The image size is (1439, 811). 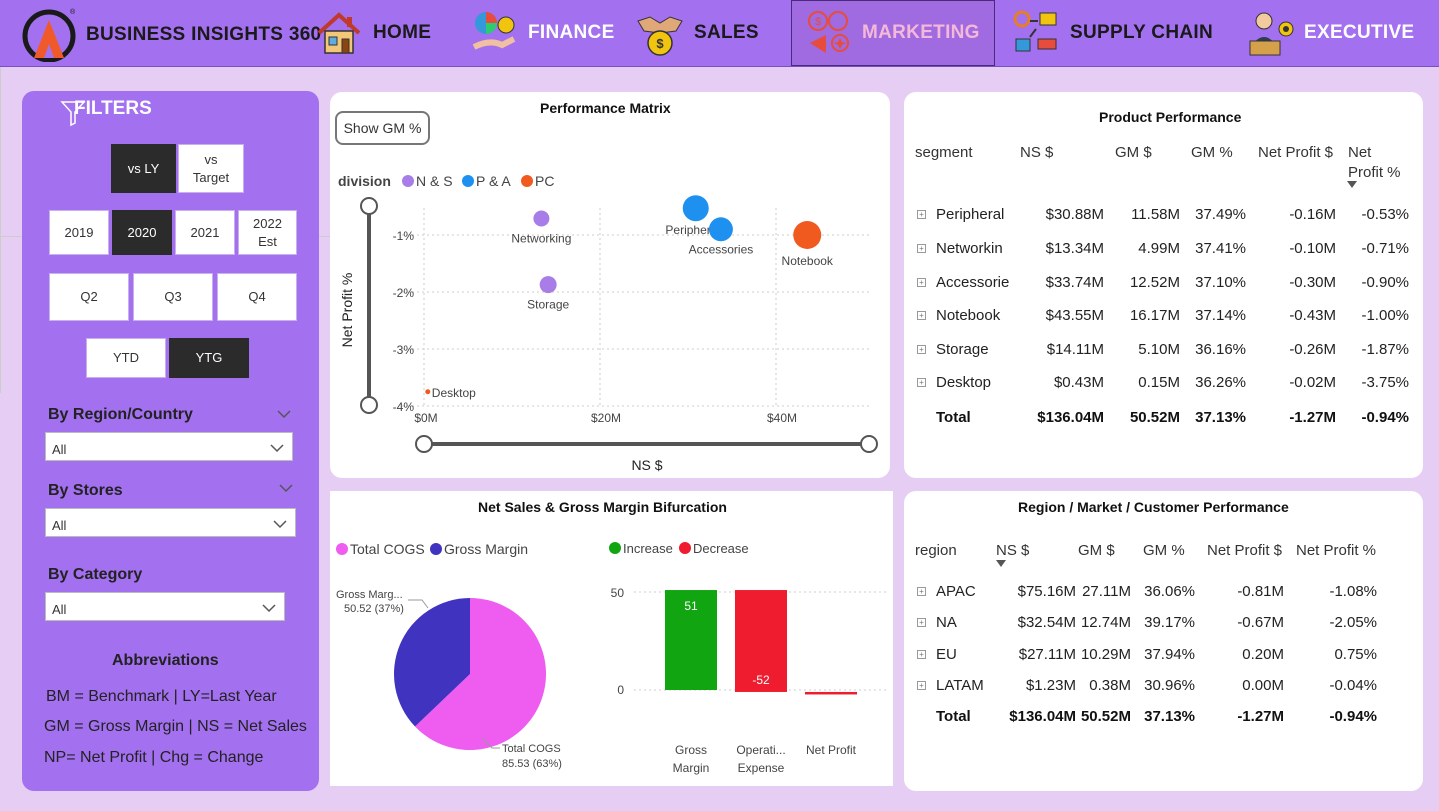 What do you see at coordinates (831, 693) in the screenshot?
I see `waterfall-bar` at bounding box center [831, 693].